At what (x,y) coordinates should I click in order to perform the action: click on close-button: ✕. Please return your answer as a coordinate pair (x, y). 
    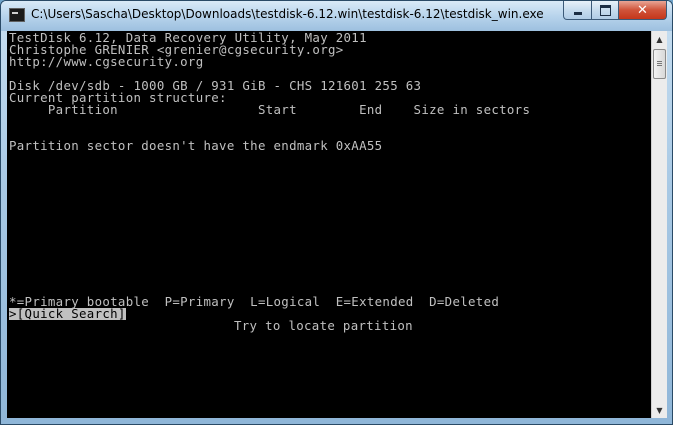
    Looking at the image, I should click on (643, 10).